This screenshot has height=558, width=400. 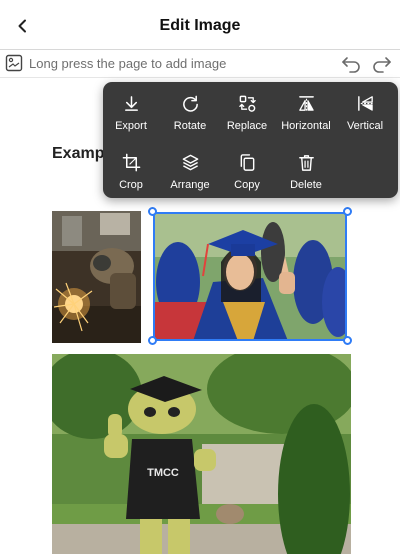 What do you see at coordinates (14, 63) in the screenshot?
I see `add-image-hint-icon` at bounding box center [14, 63].